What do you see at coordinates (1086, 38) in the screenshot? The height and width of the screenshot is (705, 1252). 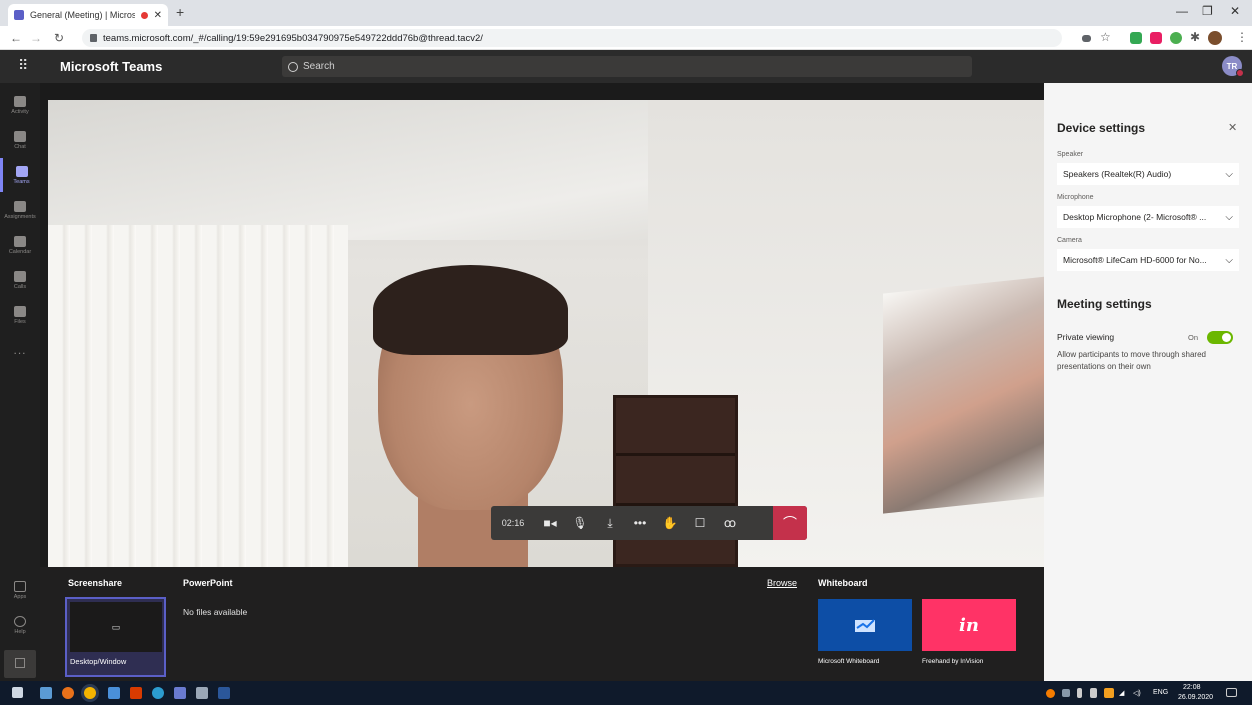 I see `camera-indicator-icon` at bounding box center [1086, 38].